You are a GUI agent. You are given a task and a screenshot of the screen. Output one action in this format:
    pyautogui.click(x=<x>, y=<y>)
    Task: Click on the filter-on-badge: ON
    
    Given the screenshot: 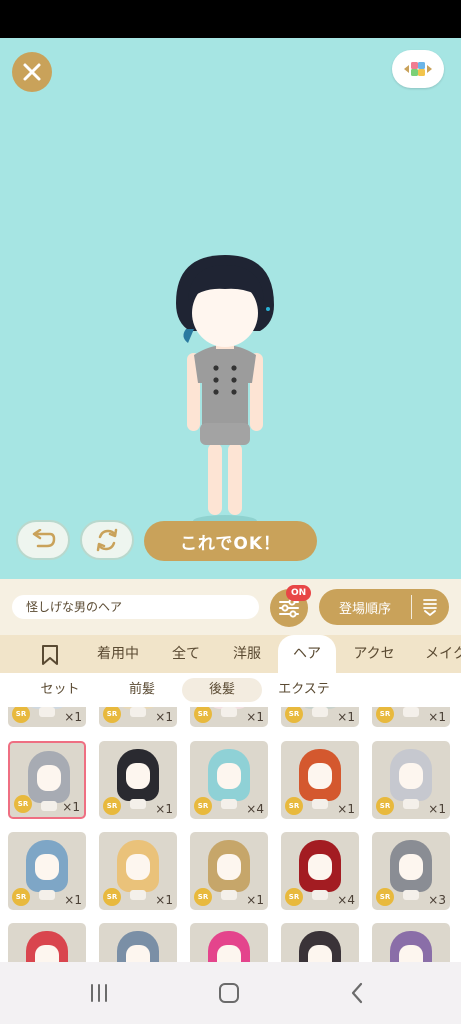 What is the action you would take?
    pyautogui.click(x=299, y=593)
    